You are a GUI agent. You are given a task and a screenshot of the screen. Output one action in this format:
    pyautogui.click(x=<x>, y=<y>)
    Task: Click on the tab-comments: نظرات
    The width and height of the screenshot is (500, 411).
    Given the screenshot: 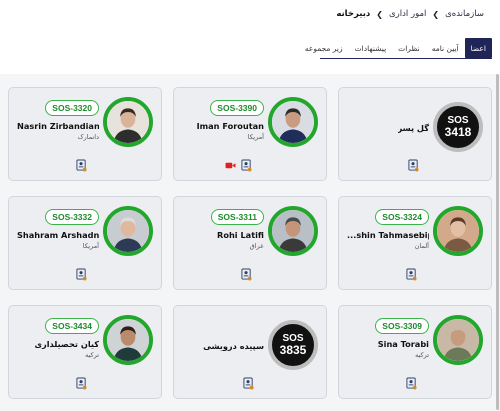 What is the action you would take?
    pyautogui.click(x=409, y=48)
    